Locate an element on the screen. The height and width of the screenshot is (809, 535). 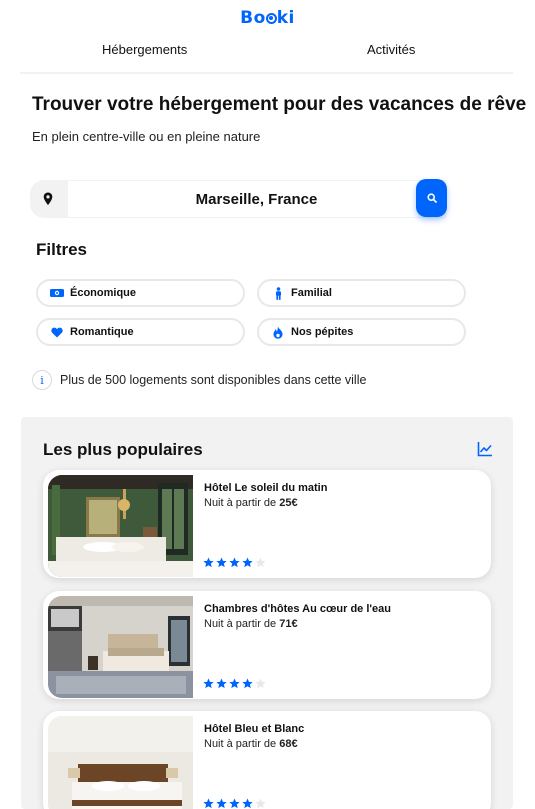
price-value: 71€ is located at coordinates (288, 624).